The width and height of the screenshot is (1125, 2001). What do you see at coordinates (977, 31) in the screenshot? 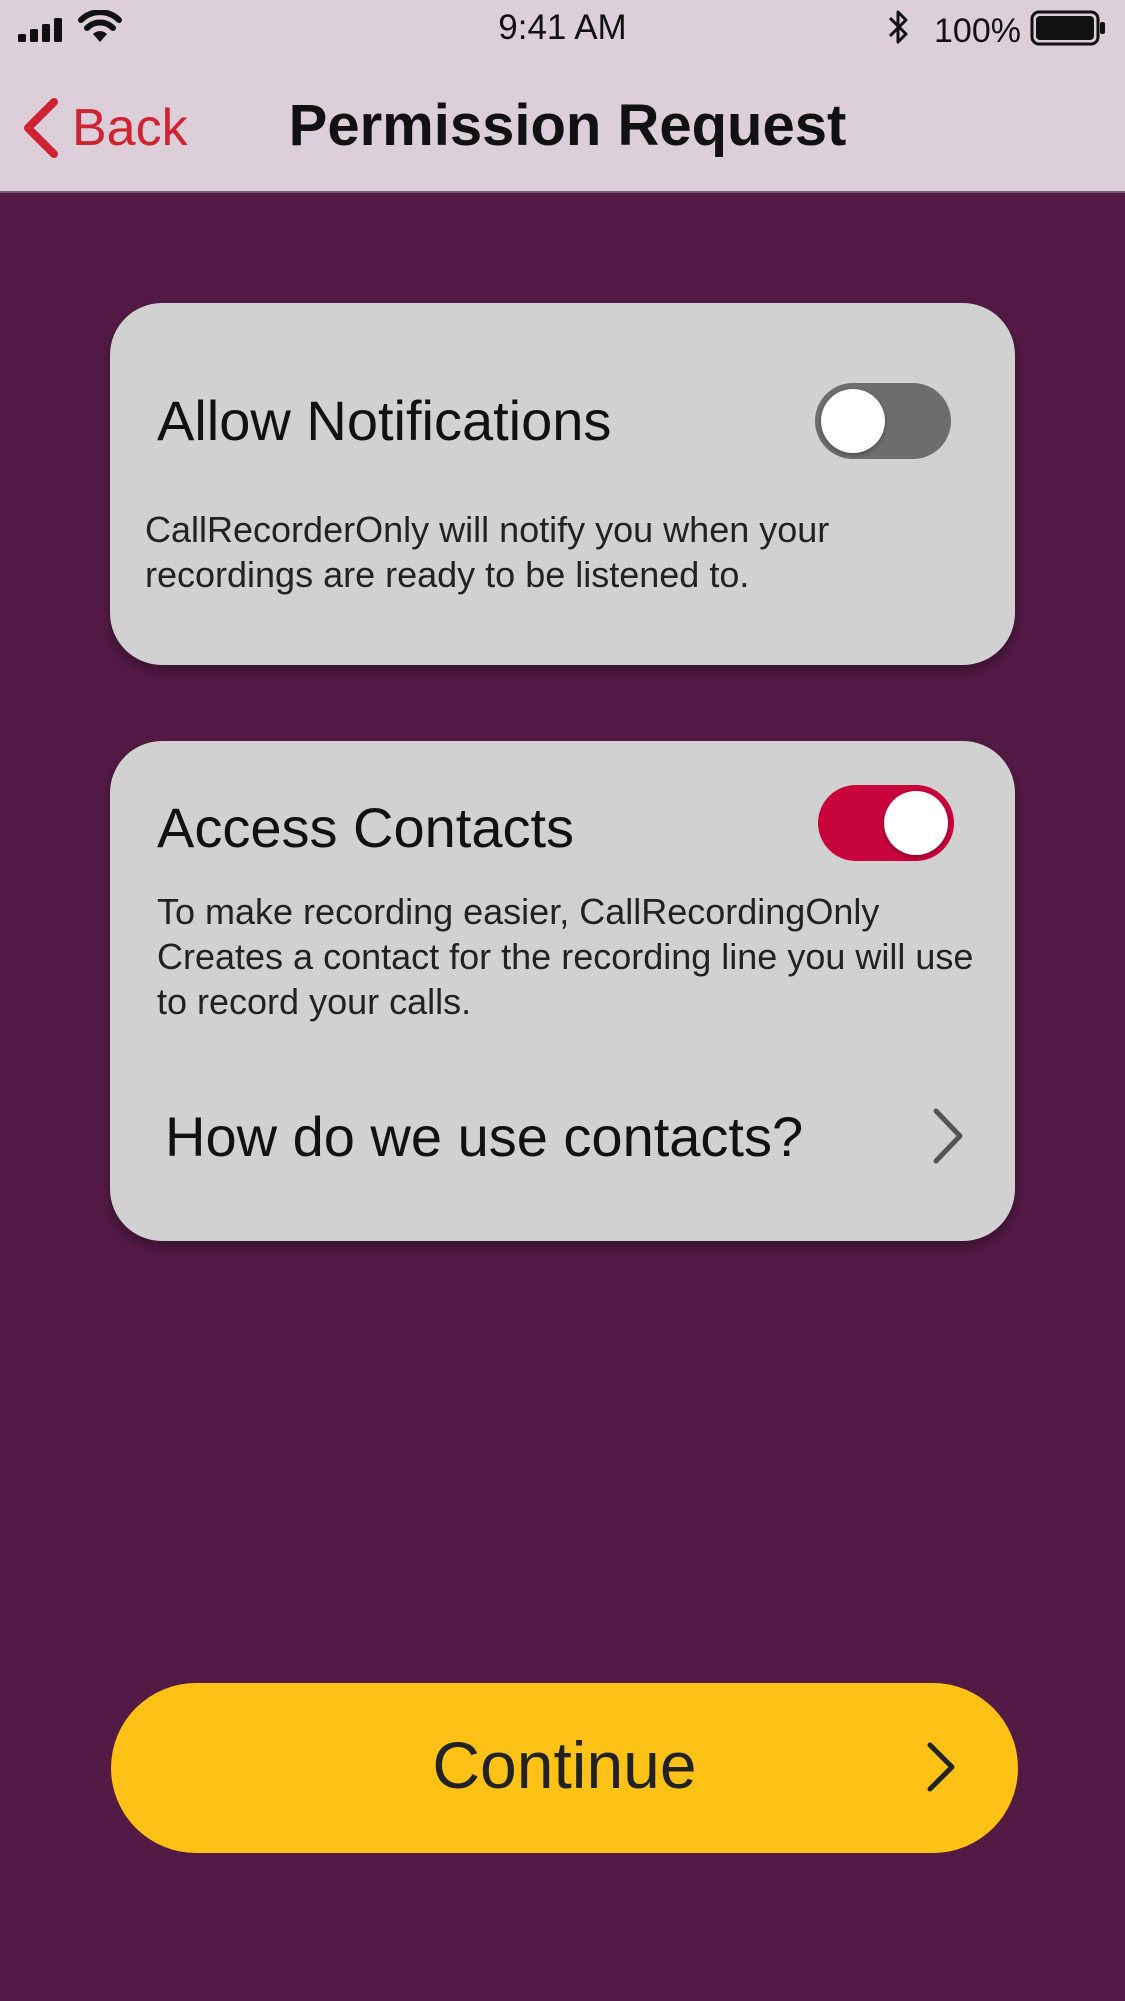
I see `battery-percentage: 100%` at bounding box center [977, 31].